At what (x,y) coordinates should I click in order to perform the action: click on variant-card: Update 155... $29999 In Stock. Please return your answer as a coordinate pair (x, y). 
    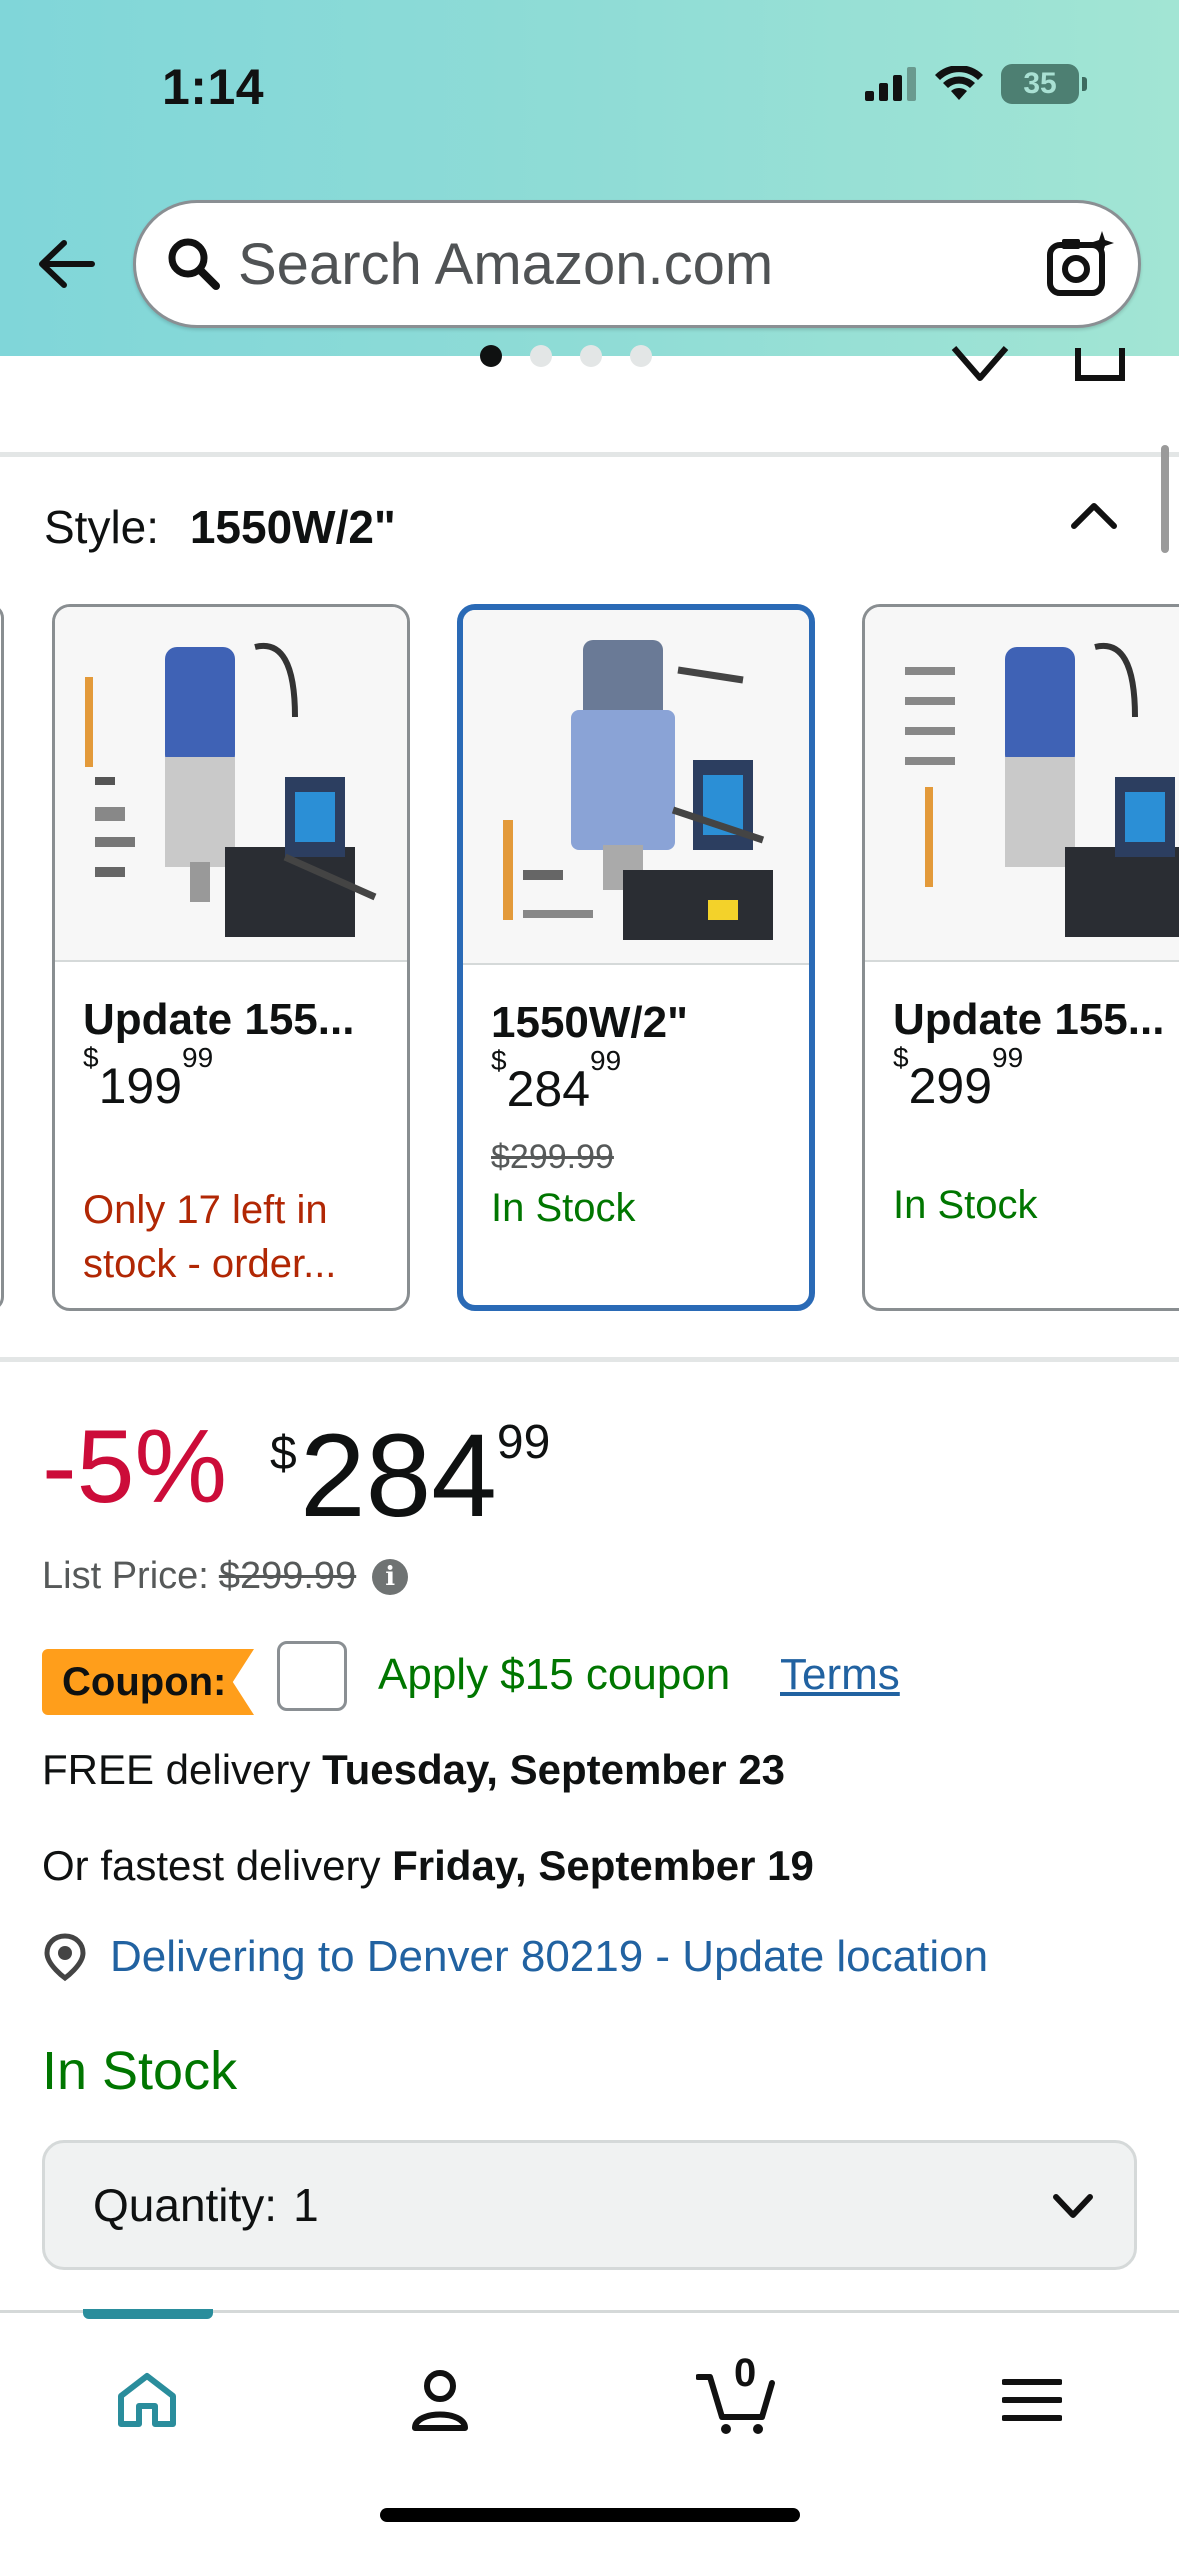
    Looking at the image, I should click on (1020, 957).